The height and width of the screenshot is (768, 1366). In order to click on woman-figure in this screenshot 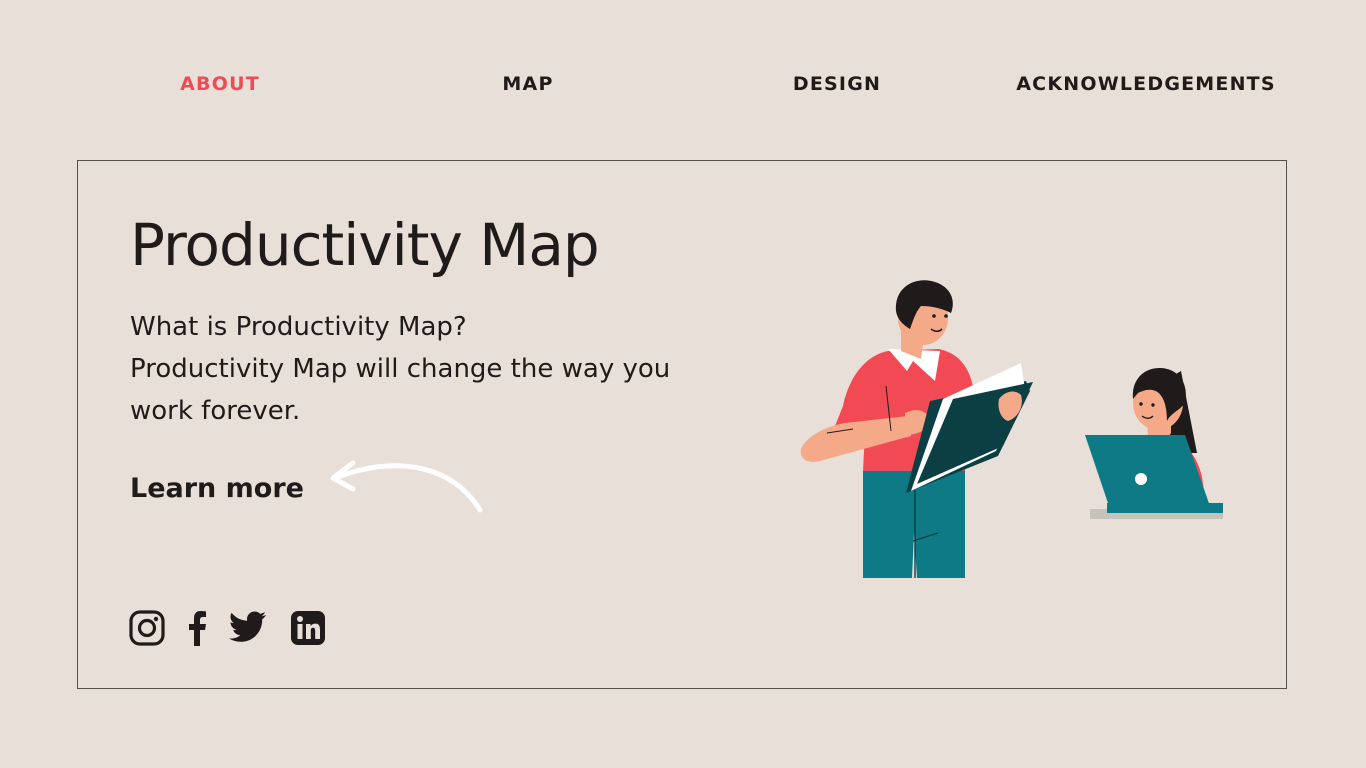, I will do `click(1154, 443)`.